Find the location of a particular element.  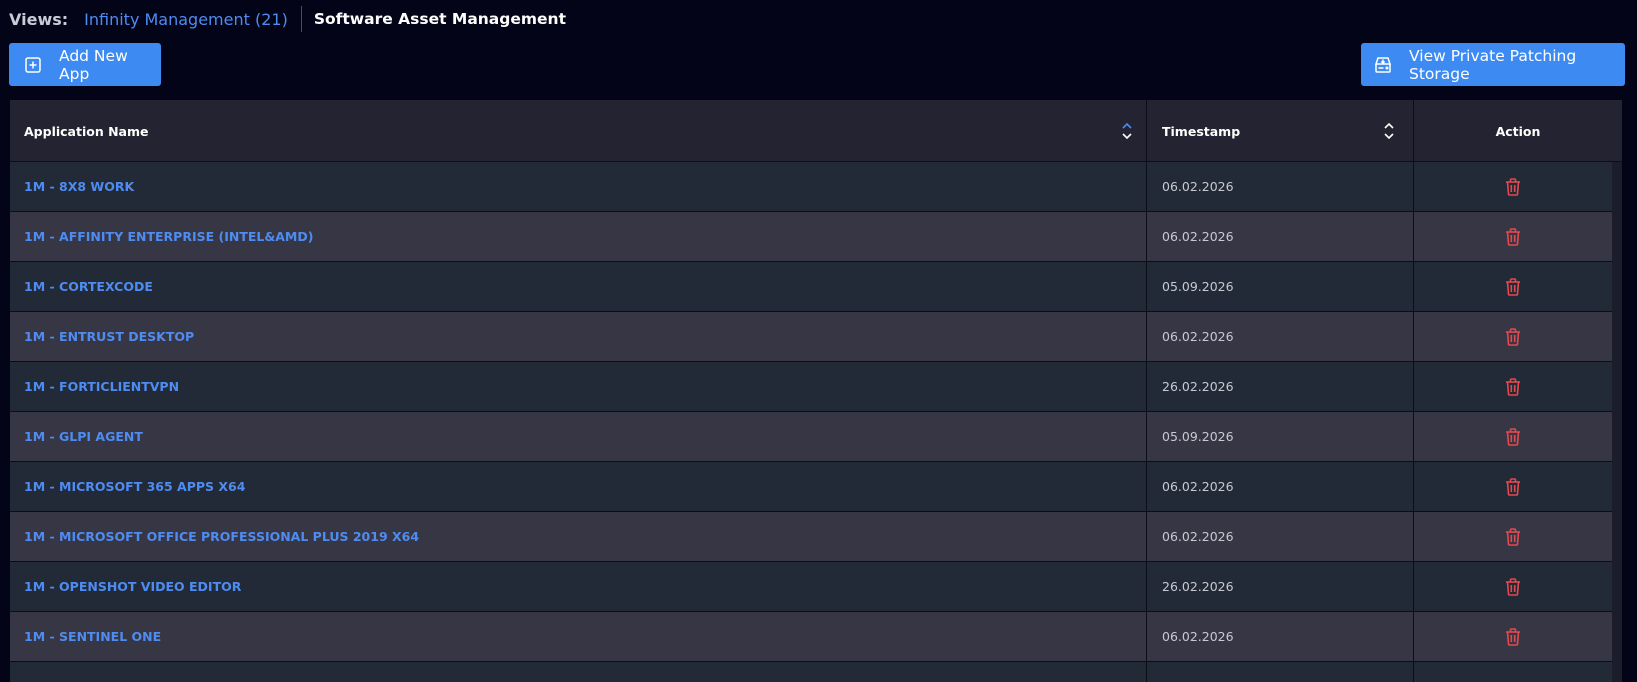

table-row: 1M - CORTEXCODE 05.09.2026 is located at coordinates (811, 287).